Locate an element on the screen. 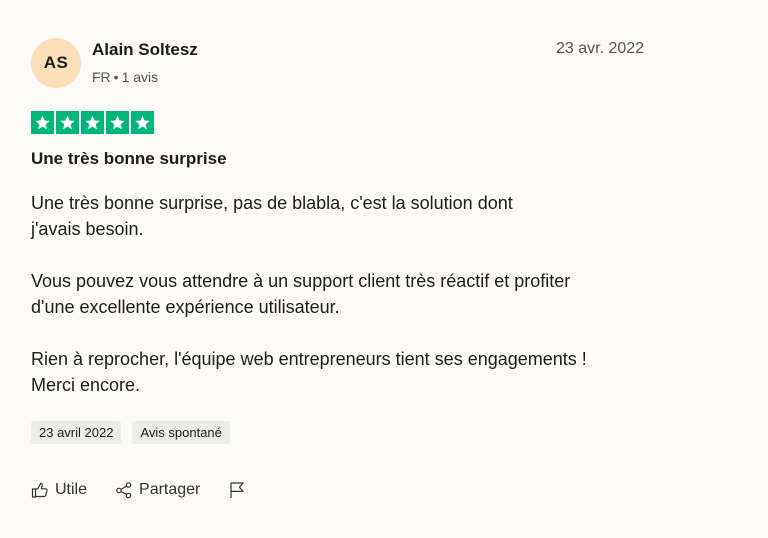 The image size is (768, 538). avatar: AS is located at coordinates (56, 63).